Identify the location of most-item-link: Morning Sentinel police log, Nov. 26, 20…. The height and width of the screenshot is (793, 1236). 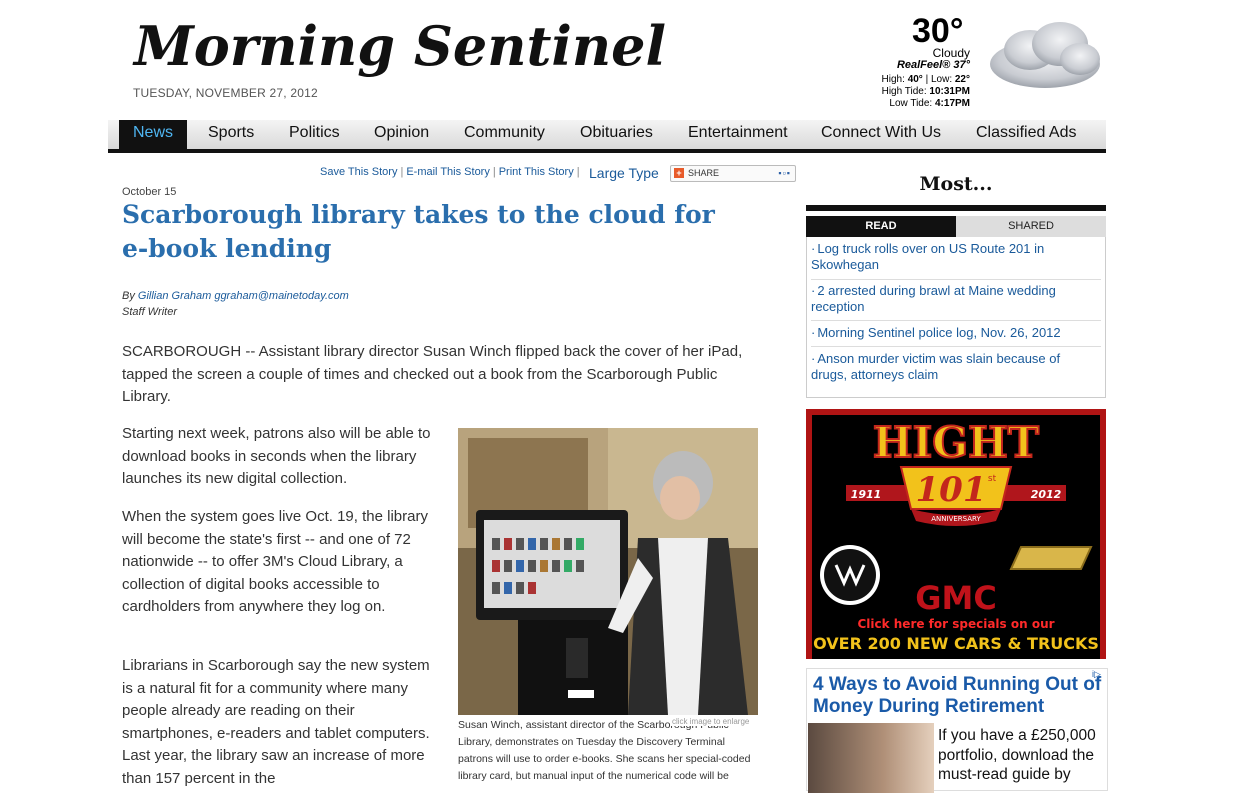
(938, 332).